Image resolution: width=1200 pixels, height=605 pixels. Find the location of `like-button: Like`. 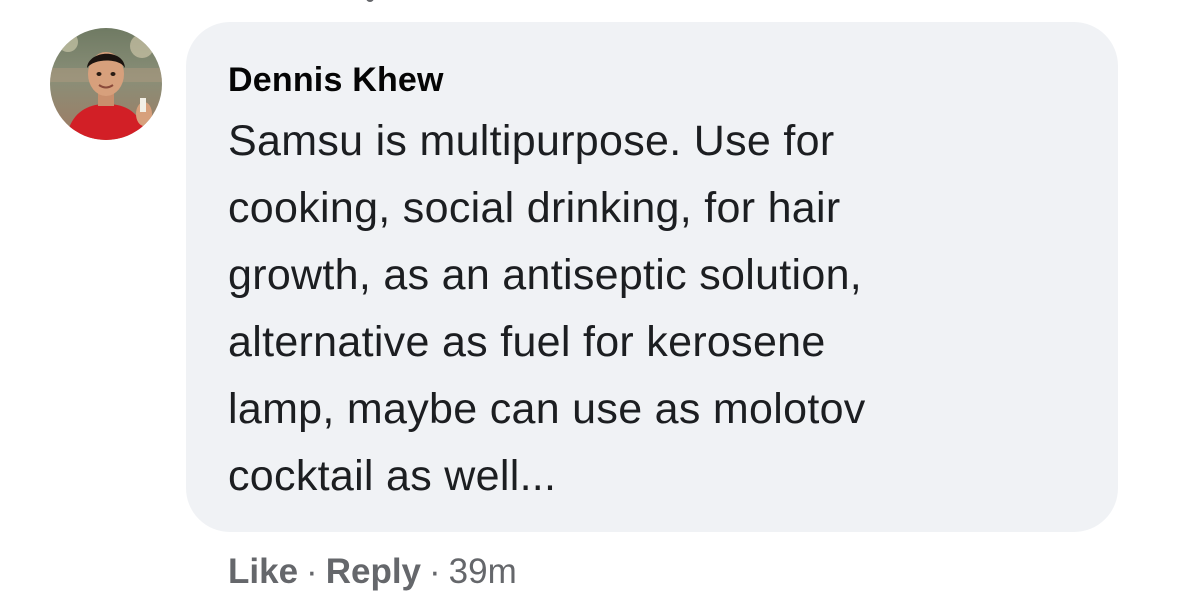

like-button: Like is located at coordinates (263, 572).